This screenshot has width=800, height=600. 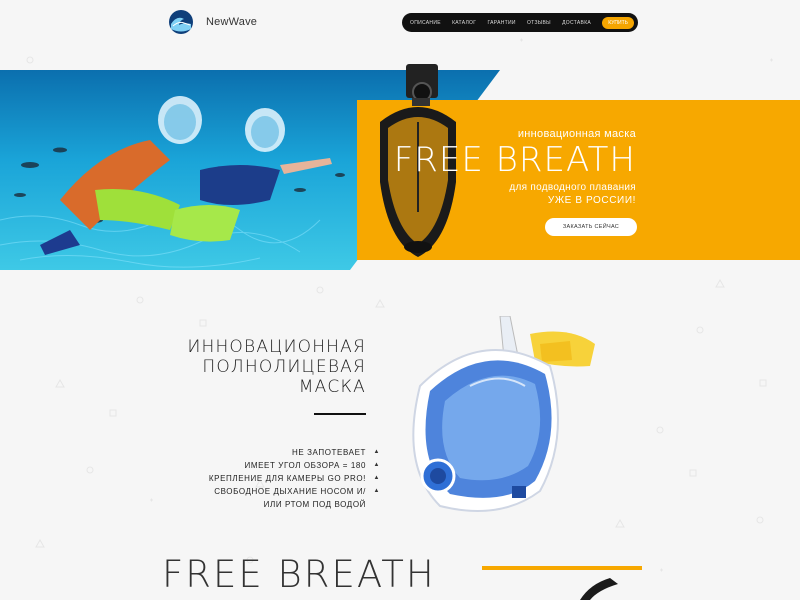 I want to click on buy-button: Купить, so click(x=618, y=22).